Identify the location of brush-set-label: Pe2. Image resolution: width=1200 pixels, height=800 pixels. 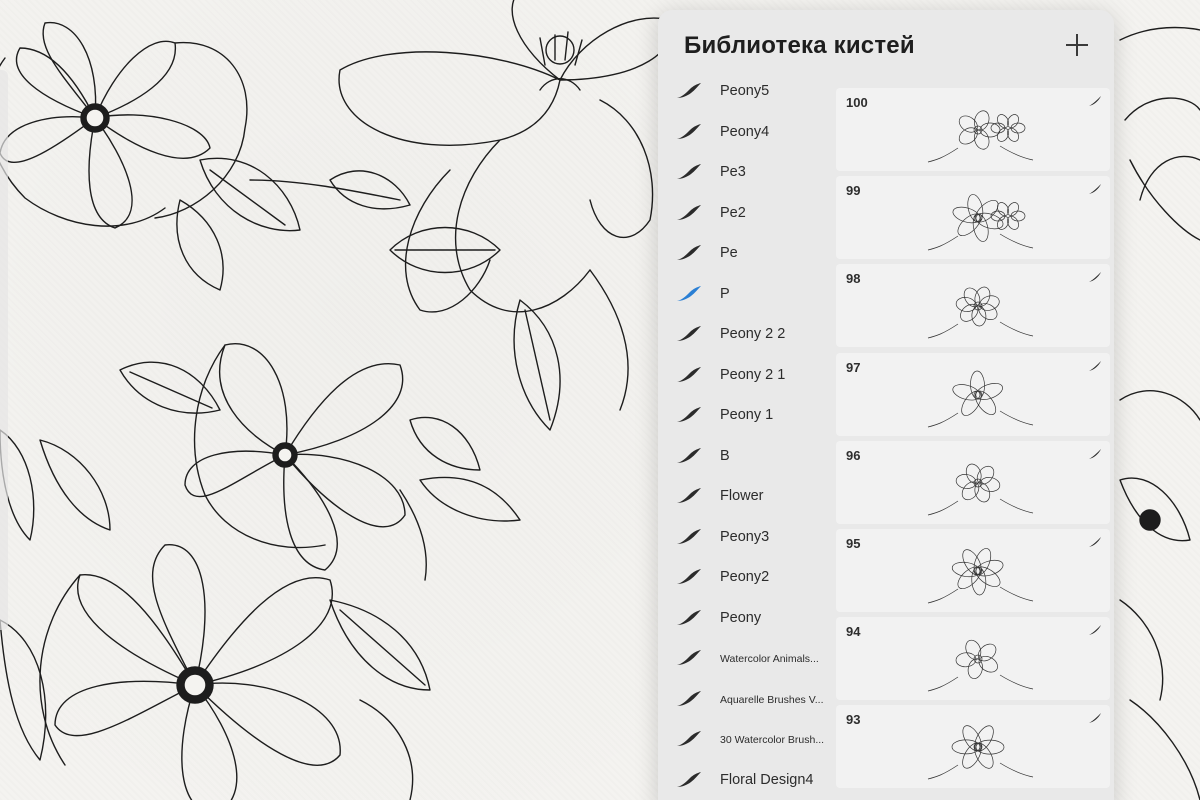
(733, 212).